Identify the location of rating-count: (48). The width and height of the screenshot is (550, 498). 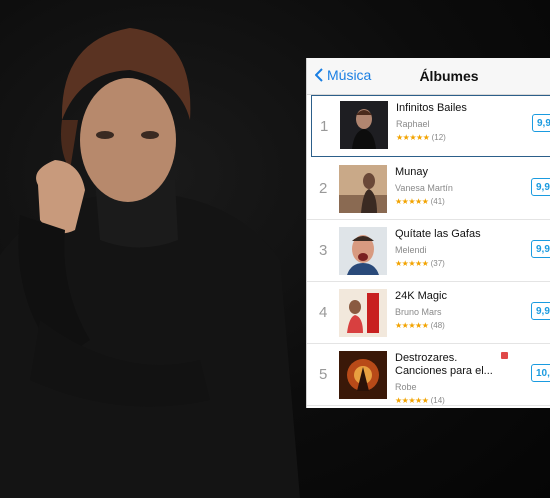
(437, 325).